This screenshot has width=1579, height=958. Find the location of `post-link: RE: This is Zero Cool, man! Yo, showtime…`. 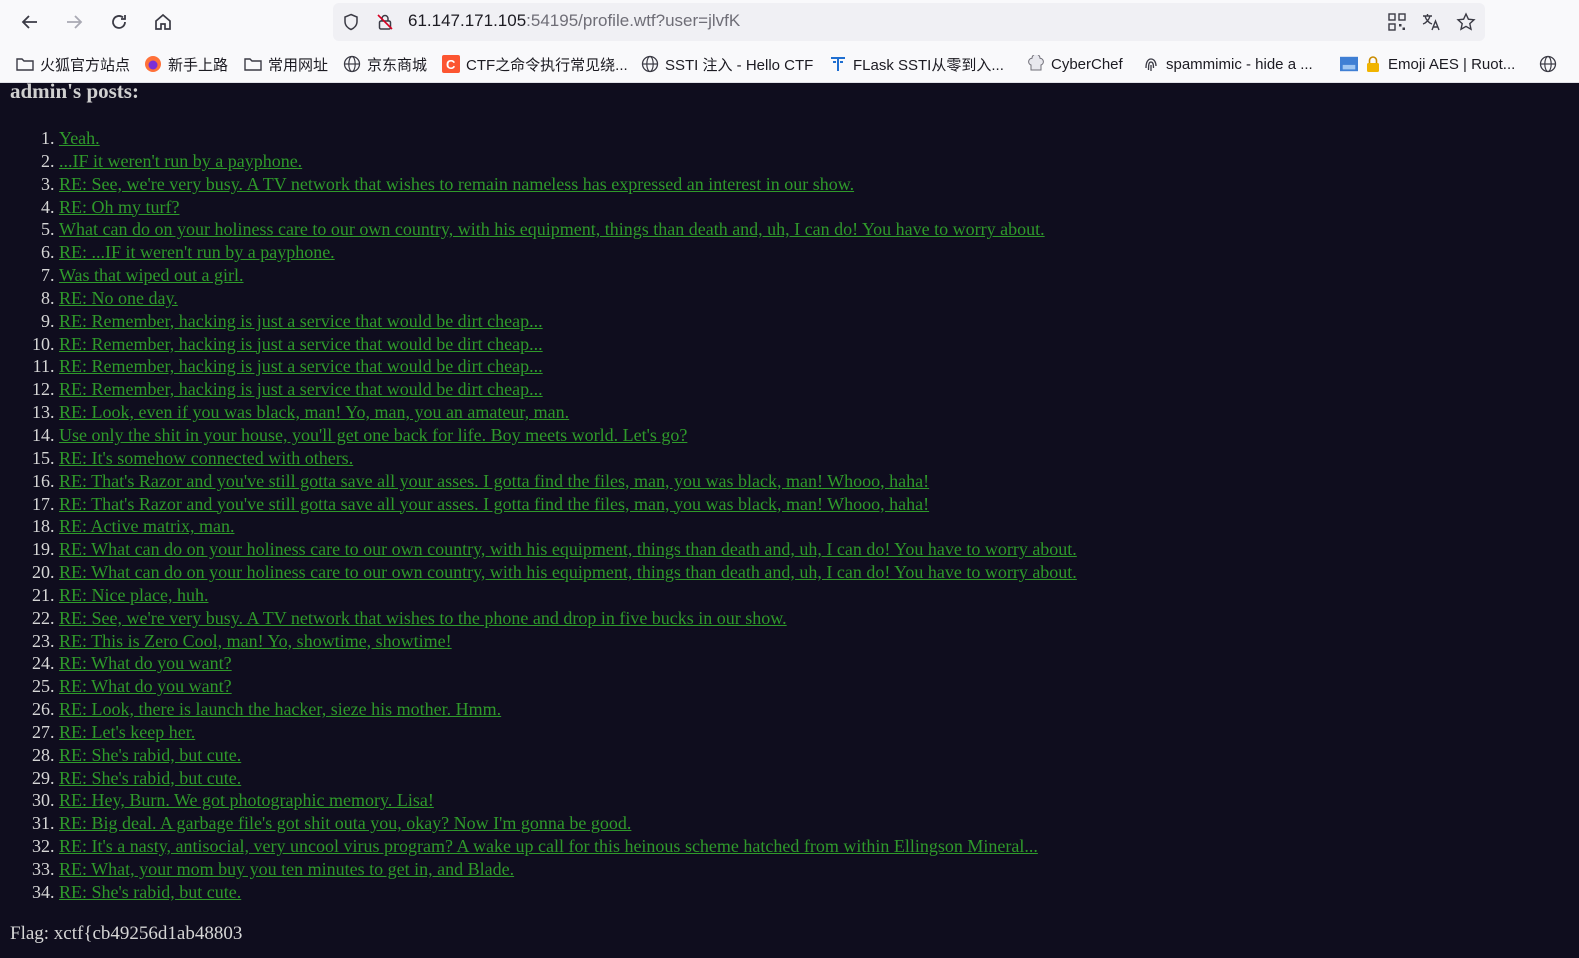

post-link: RE: This is Zero Cool, man! Yo, showtime… is located at coordinates (255, 641).